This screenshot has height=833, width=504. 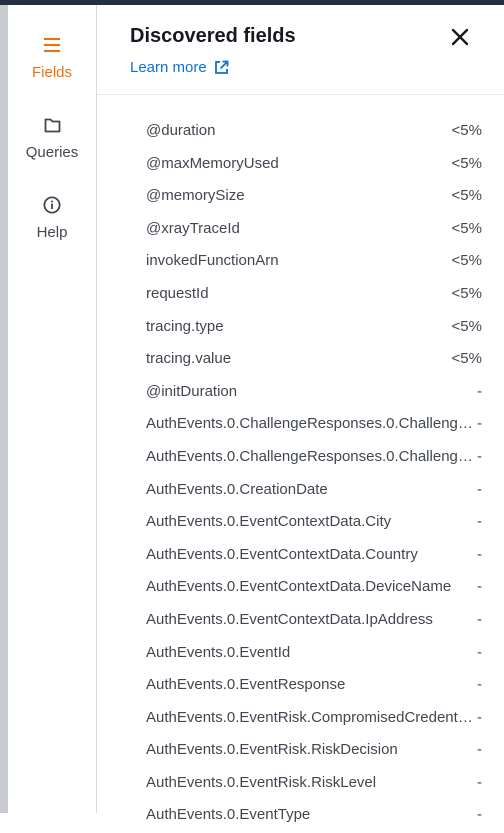 I want to click on field-name: AuthEvents.0.EventResponse, so click(x=310, y=684).